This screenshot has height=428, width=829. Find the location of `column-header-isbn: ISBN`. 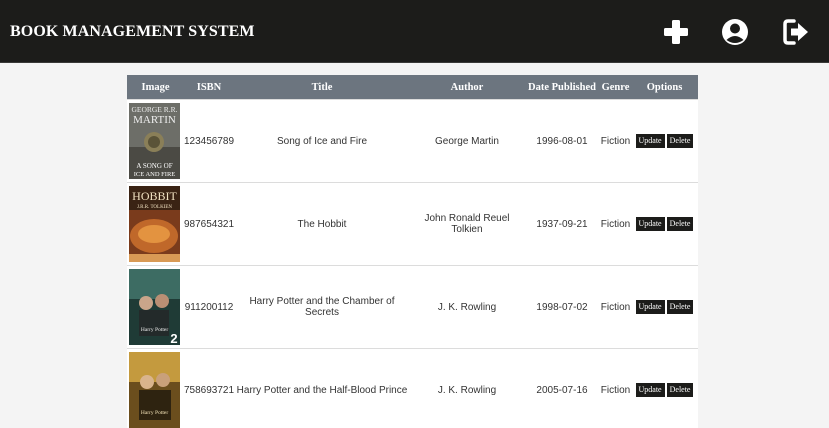

column-header-isbn: ISBN is located at coordinates (209, 87).